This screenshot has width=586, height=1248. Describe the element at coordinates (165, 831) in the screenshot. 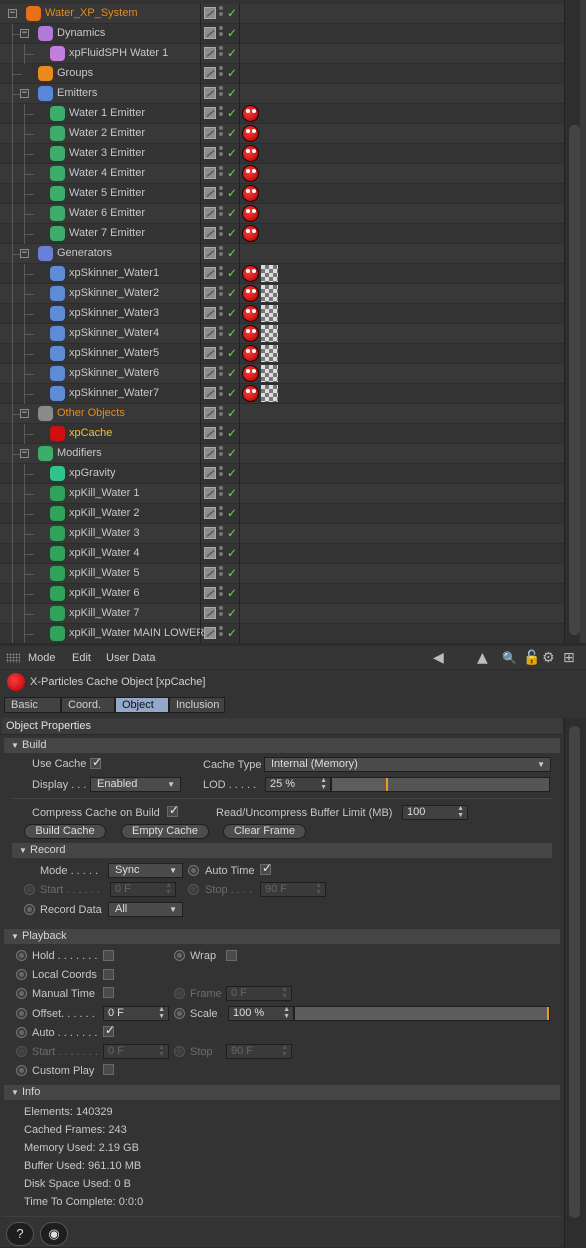

I see `empty-cache-button: Empty Cache` at that location.